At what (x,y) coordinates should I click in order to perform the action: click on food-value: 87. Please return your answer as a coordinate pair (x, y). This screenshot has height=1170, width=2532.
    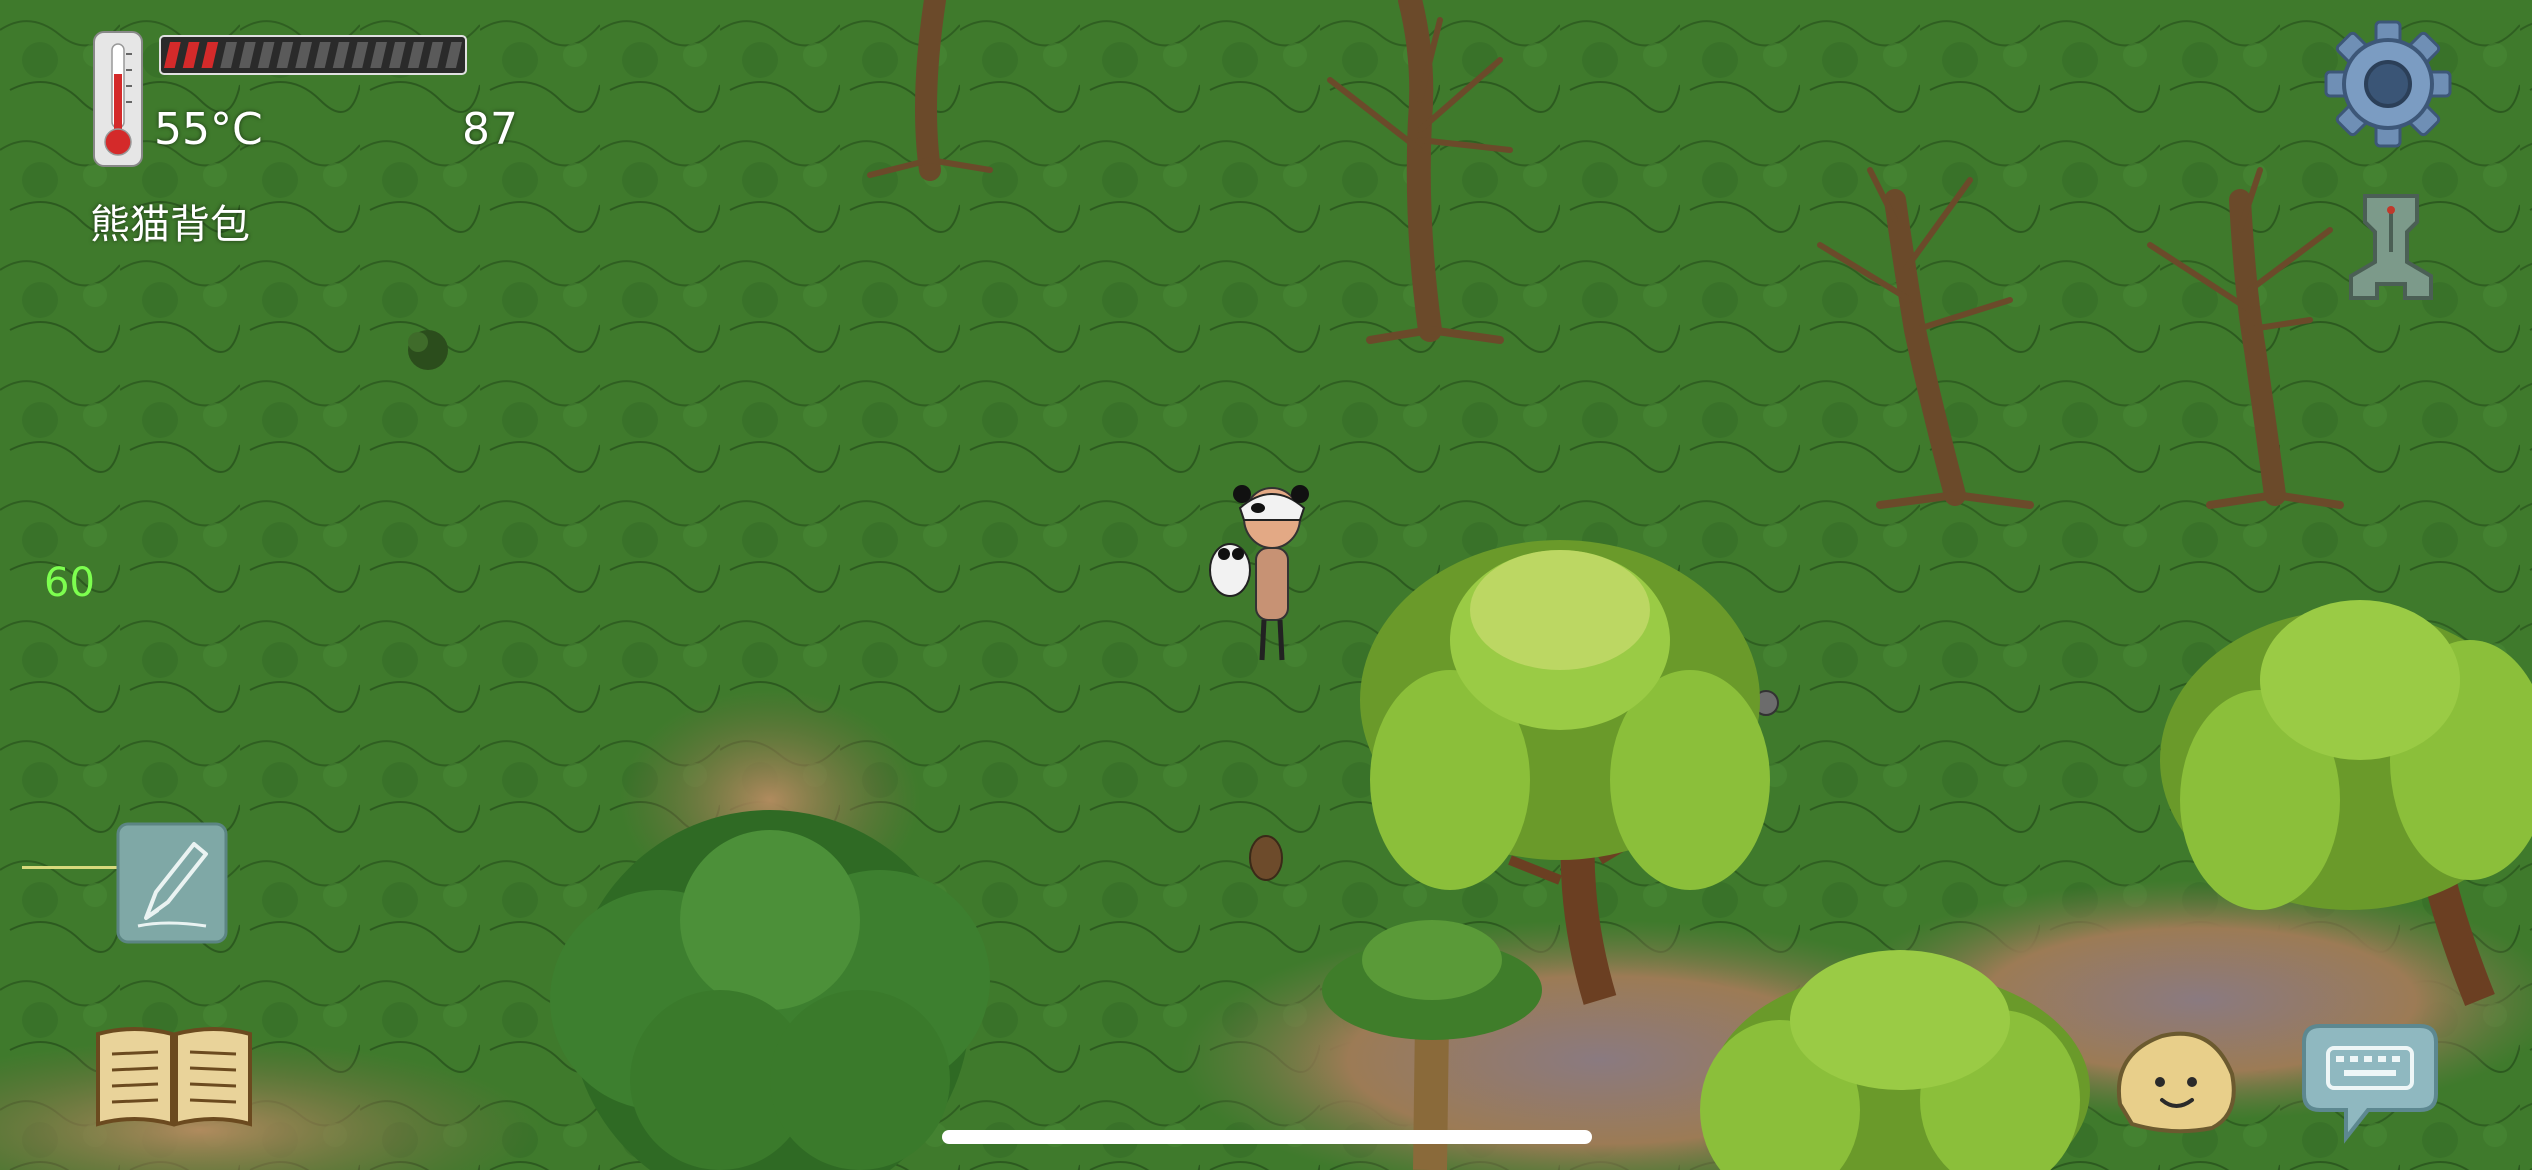
    Looking at the image, I should click on (490, 129).